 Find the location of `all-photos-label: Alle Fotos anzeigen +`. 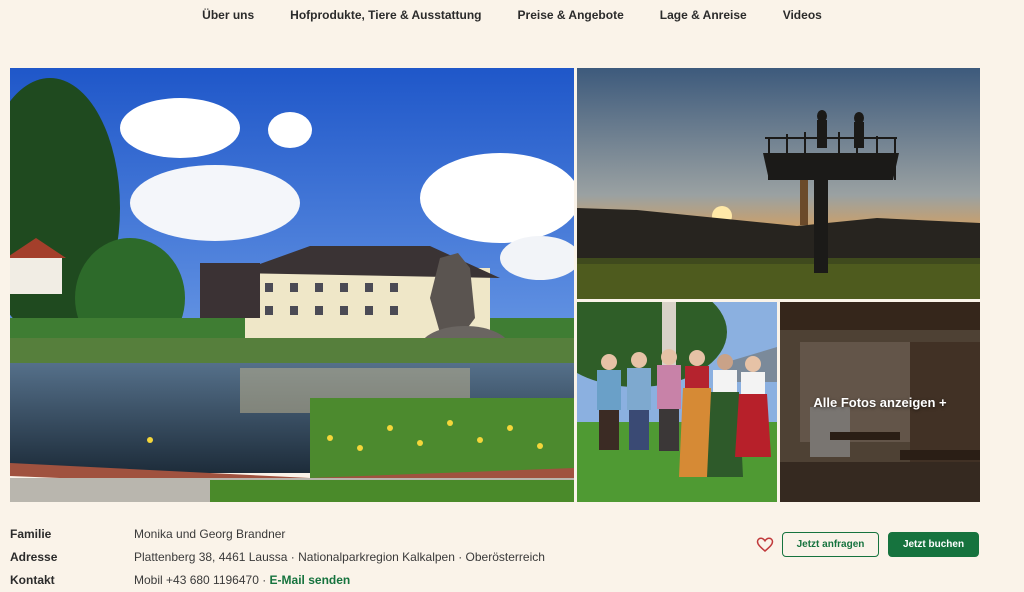

all-photos-label: Alle Fotos anzeigen + is located at coordinates (880, 402).